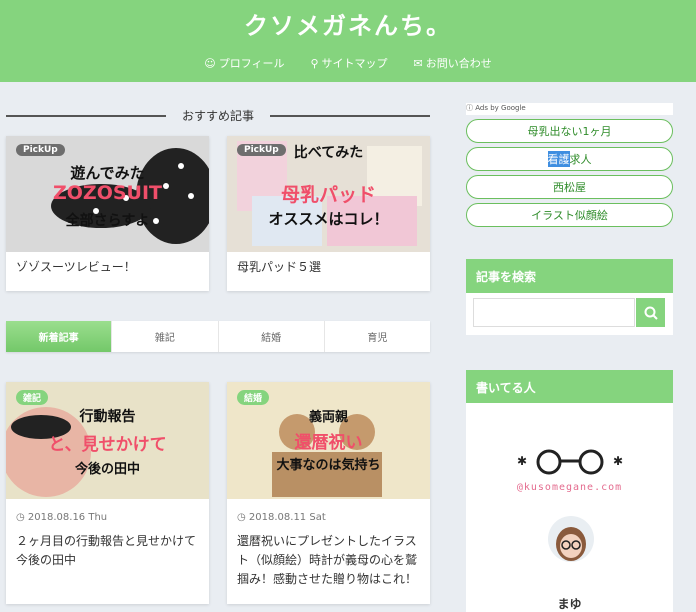 This screenshot has width=696, height=612. I want to click on search-icon, so click(651, 313).